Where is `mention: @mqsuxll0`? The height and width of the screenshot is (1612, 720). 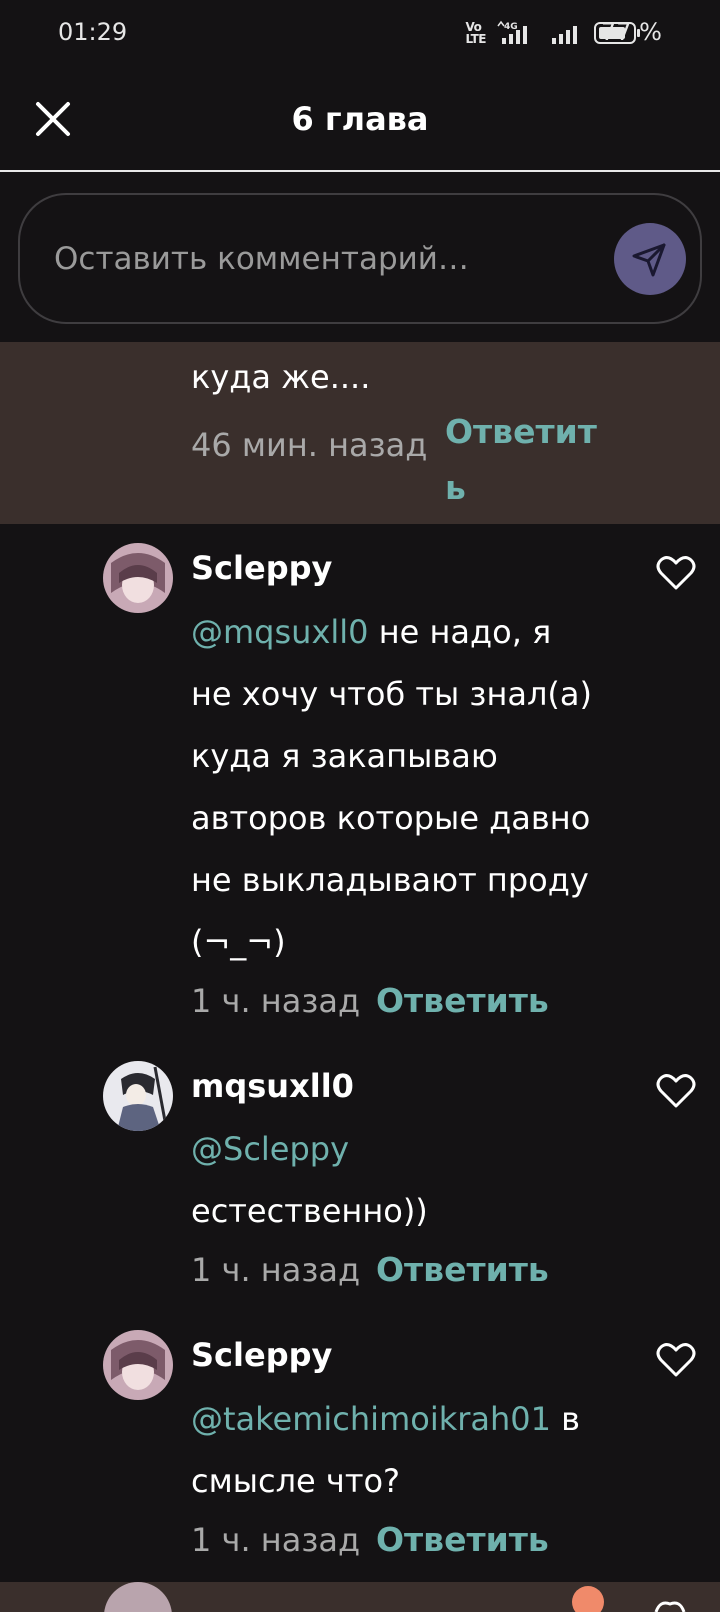
mention: @mqsuxll0 is located at coordinates (280, 632).